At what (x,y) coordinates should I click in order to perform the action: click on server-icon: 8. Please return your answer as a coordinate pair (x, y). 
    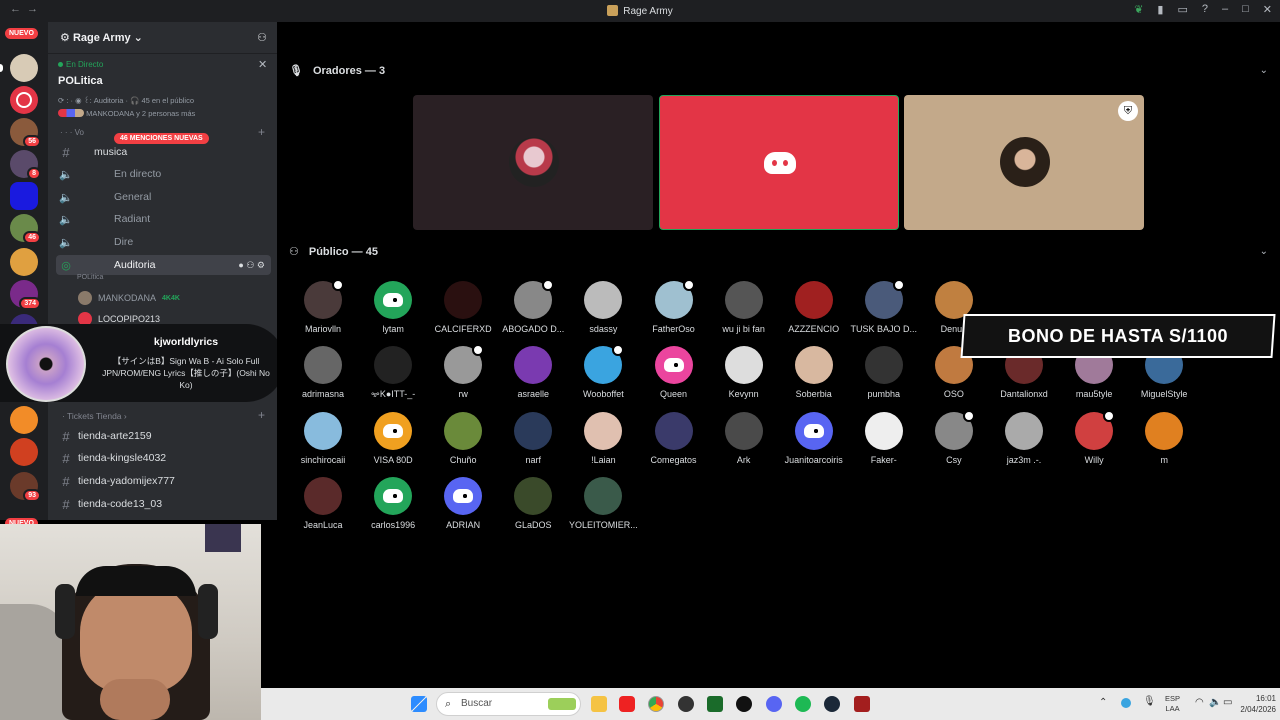
    Looking at the image, I should click on (25, 165).